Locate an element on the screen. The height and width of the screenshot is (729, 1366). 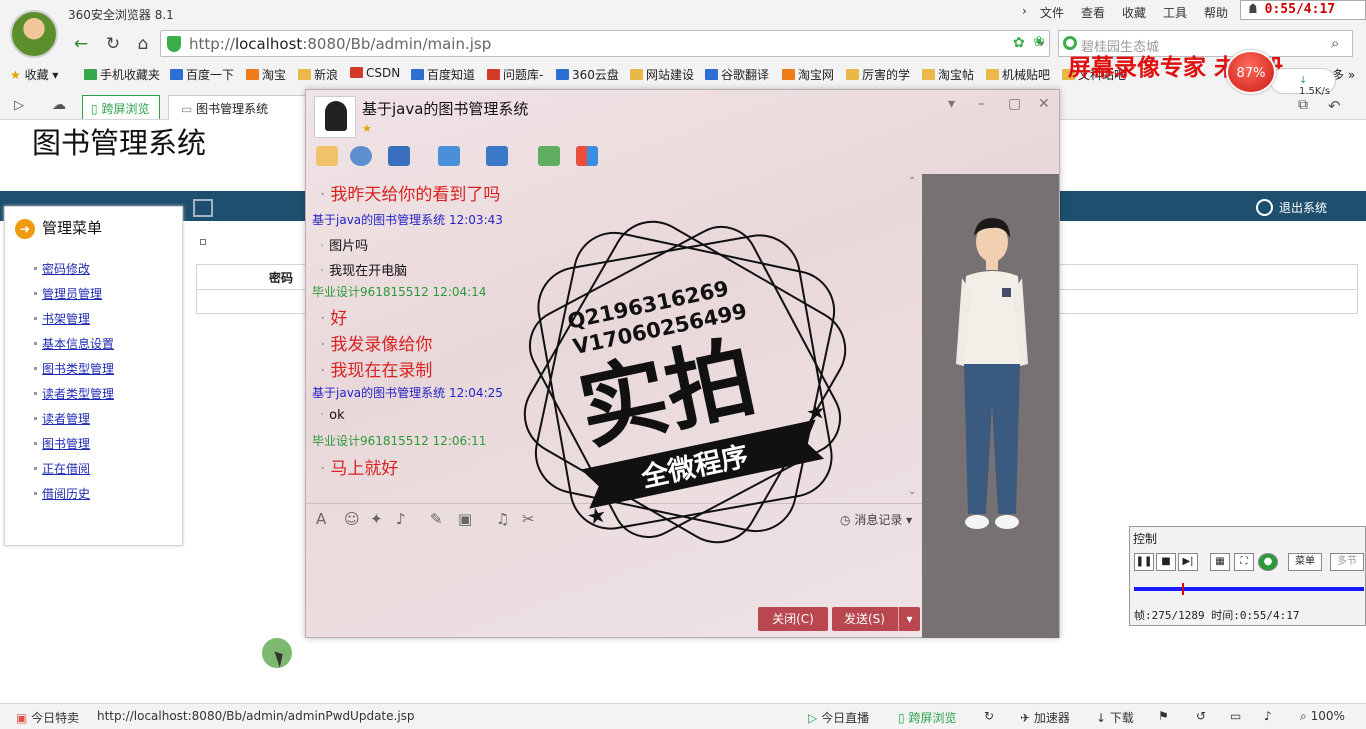
group-chat-icon is located at coordinates (549, 156).